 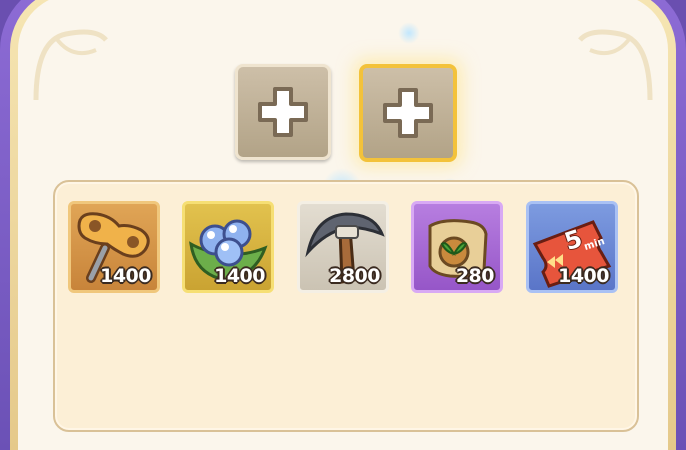 What do you see at coordinates (228, 247) in the screenshot?
I see `reward-item-blue-orbs: 1400` at bounding box center [228, 247].